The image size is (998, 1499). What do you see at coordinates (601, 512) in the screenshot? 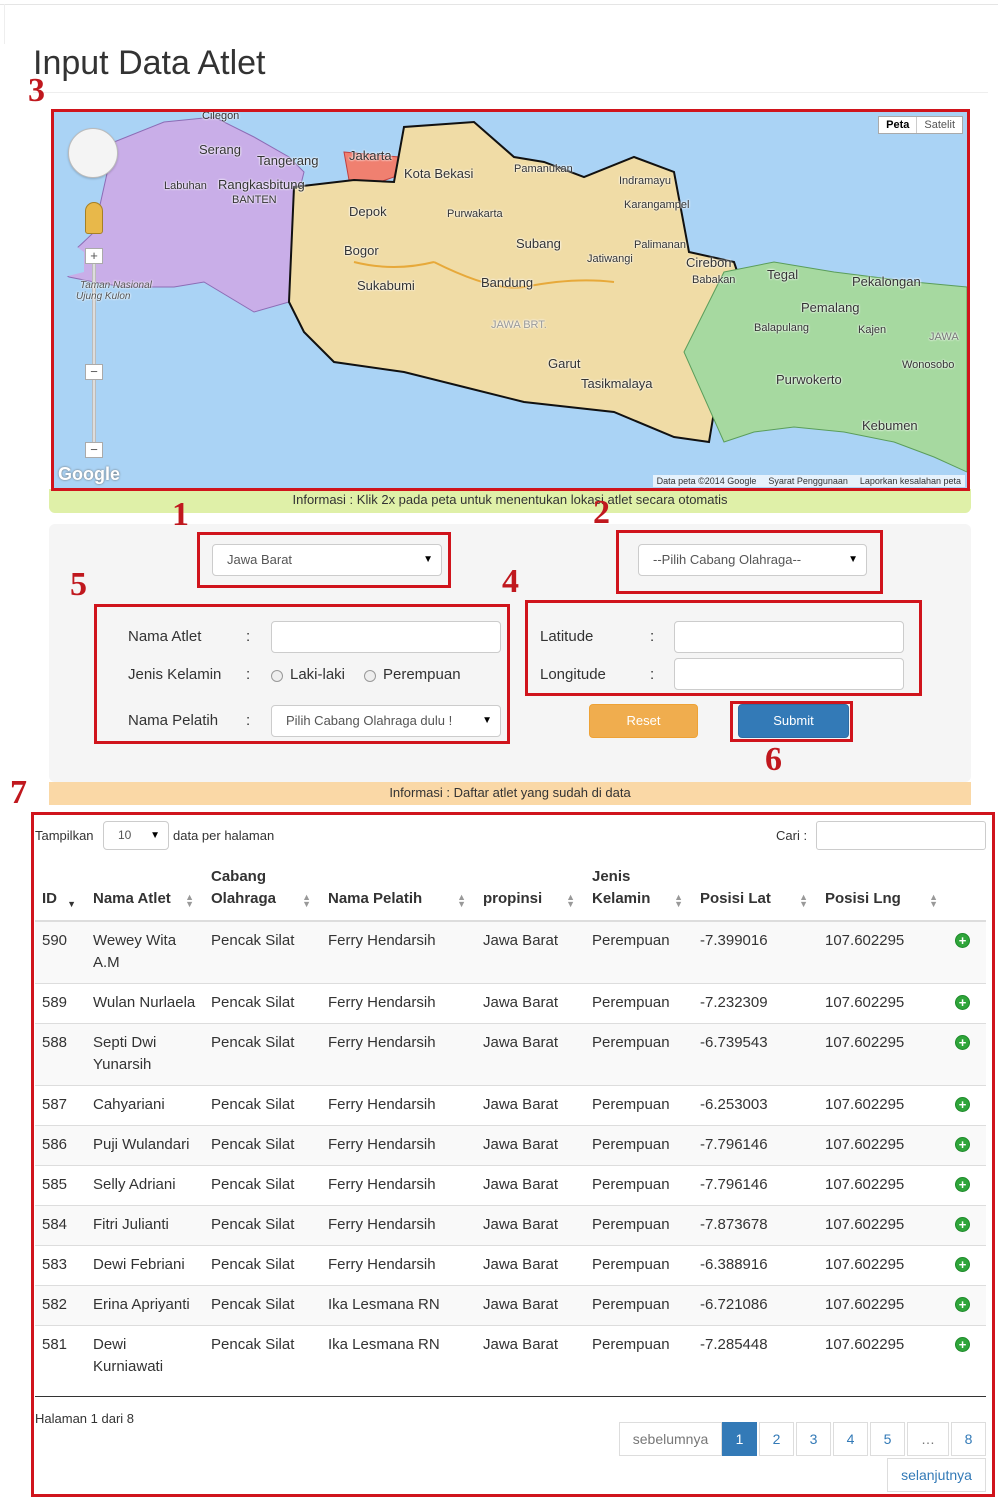
I see `annotation-number: 2` at bounding box center [601, 512].